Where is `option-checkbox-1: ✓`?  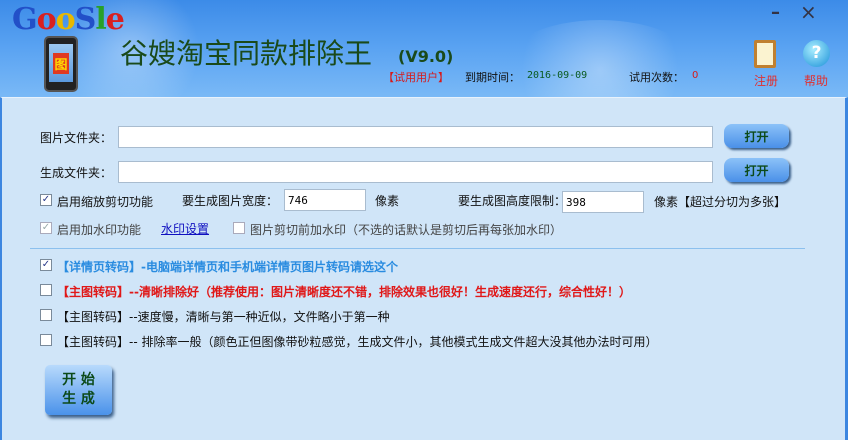 option-checkbox-1: ✓ is located at coordinates (46, 265).